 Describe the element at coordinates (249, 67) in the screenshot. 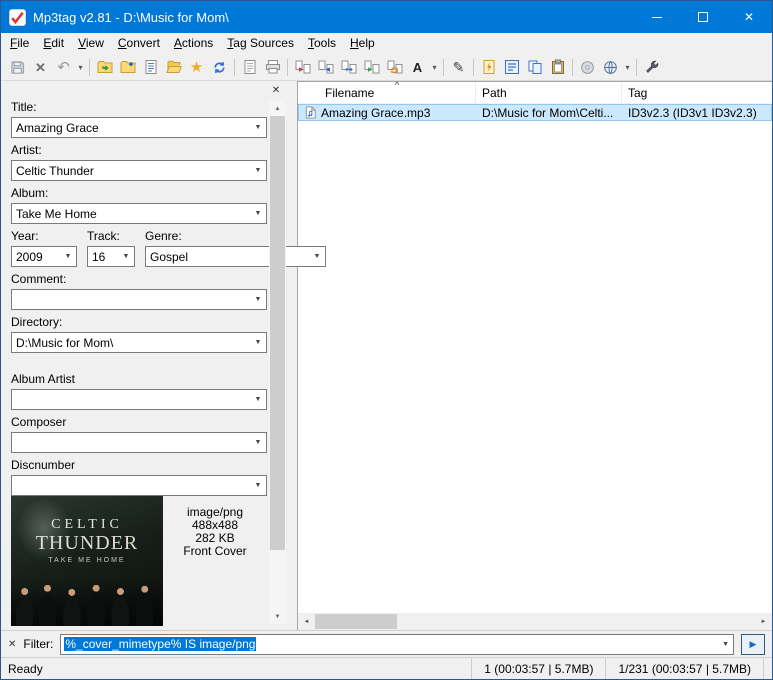

I see `playlist-file-button` at that location.